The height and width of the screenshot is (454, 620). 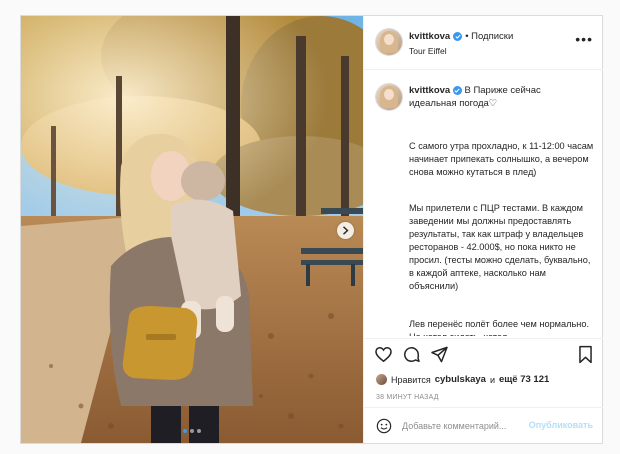 What do you see at coordinates (492, 379) in the screenshot?
I see `likes-connector: и` at bounding box center [492, 379].